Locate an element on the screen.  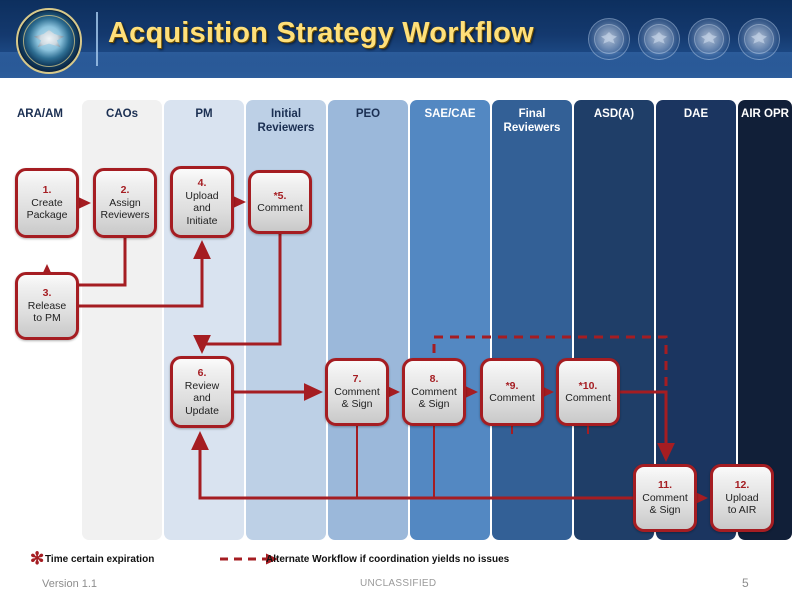
step-label-line: Assign is located at coordinates (125, 202).